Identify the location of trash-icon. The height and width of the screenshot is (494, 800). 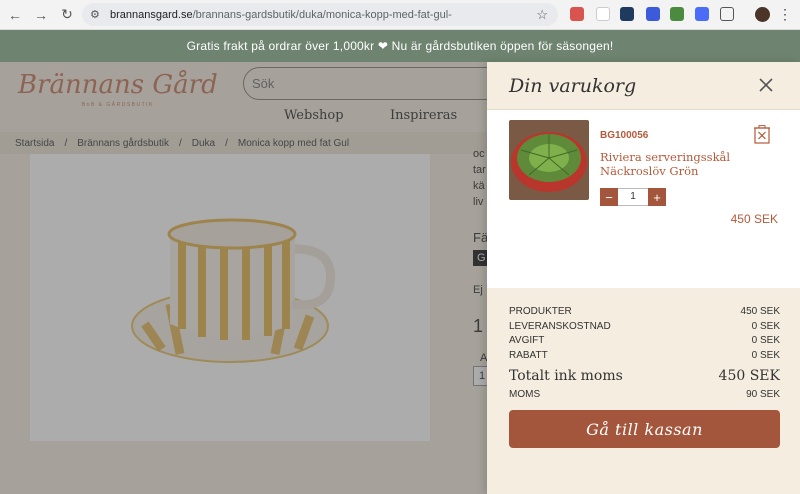
(762, 134).